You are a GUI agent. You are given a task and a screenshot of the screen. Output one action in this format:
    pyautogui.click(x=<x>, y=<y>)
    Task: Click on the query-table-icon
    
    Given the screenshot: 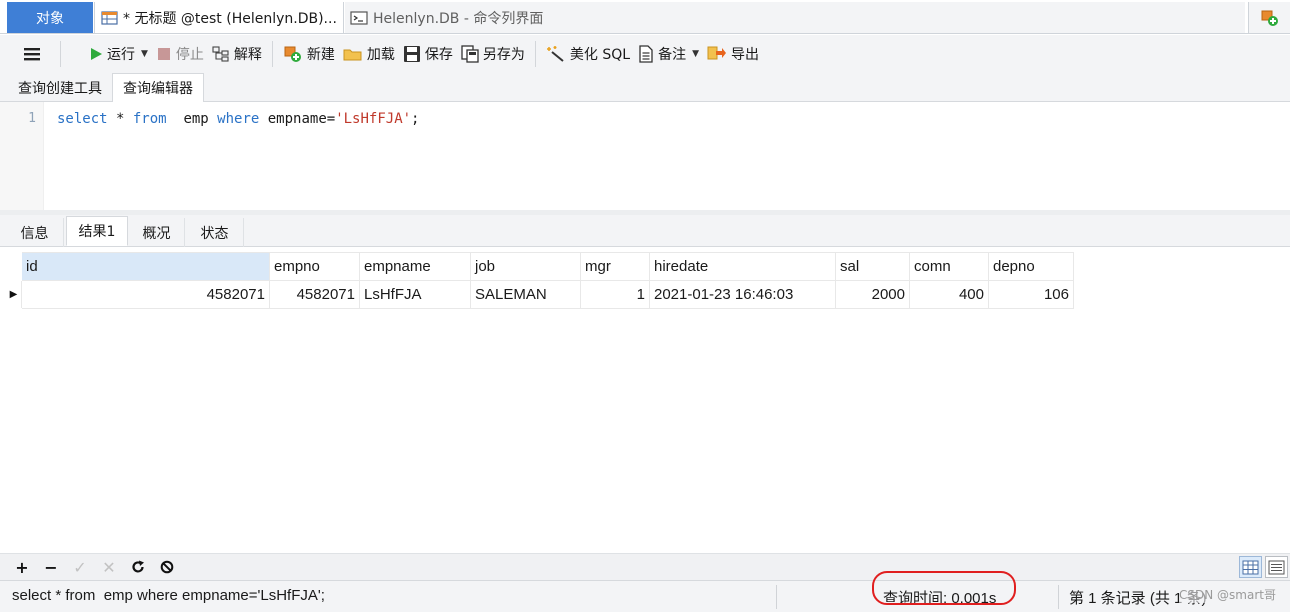 What is the action you would take?
    pyautogui.click(x=110, y=18)
    